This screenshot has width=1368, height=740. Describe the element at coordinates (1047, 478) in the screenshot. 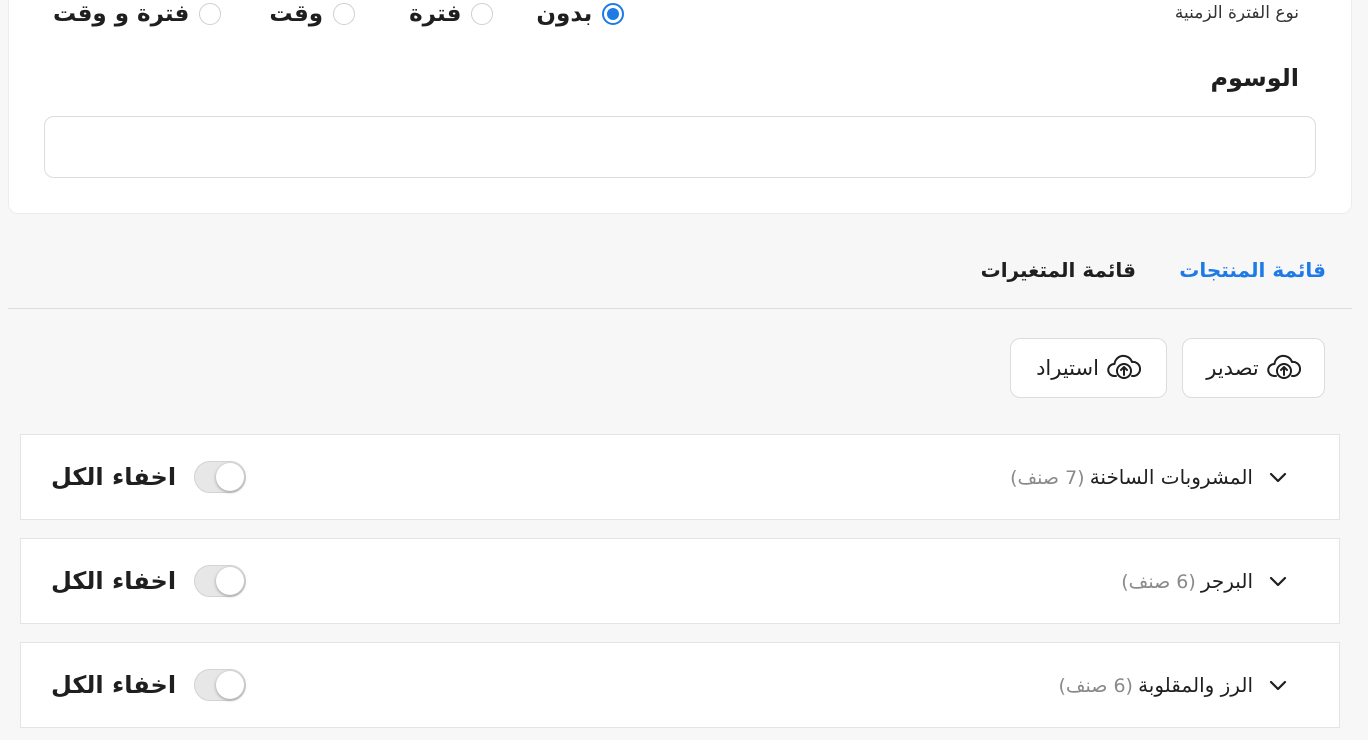

I see `category-count: (7 صنف)` at that location.